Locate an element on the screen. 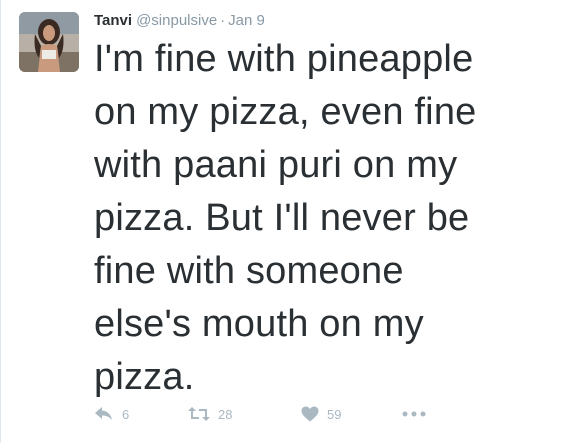 The image size is (576, 443). avatar-photo is located at coordinates (49, 42).